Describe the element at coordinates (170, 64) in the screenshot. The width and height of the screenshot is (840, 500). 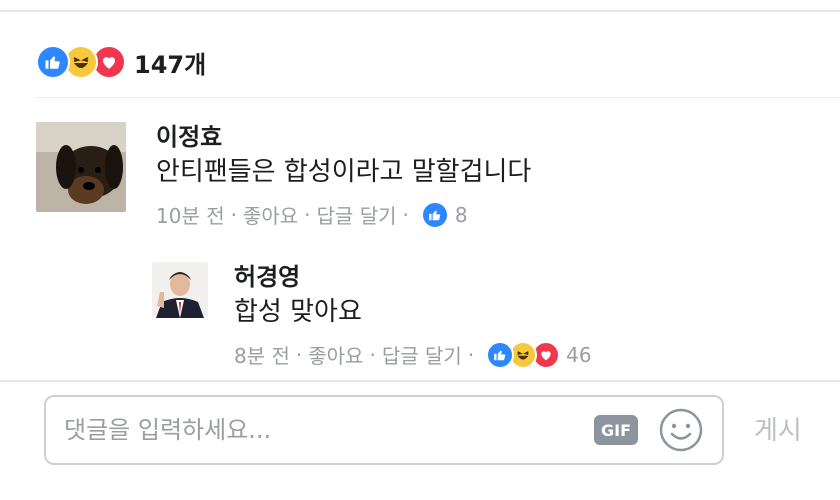
I see `reaction-count: 147개` at that location.